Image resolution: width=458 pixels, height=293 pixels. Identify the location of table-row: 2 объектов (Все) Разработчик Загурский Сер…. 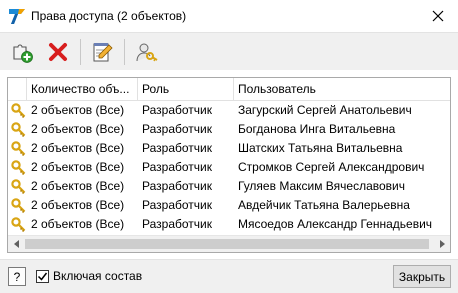
(229, 110).